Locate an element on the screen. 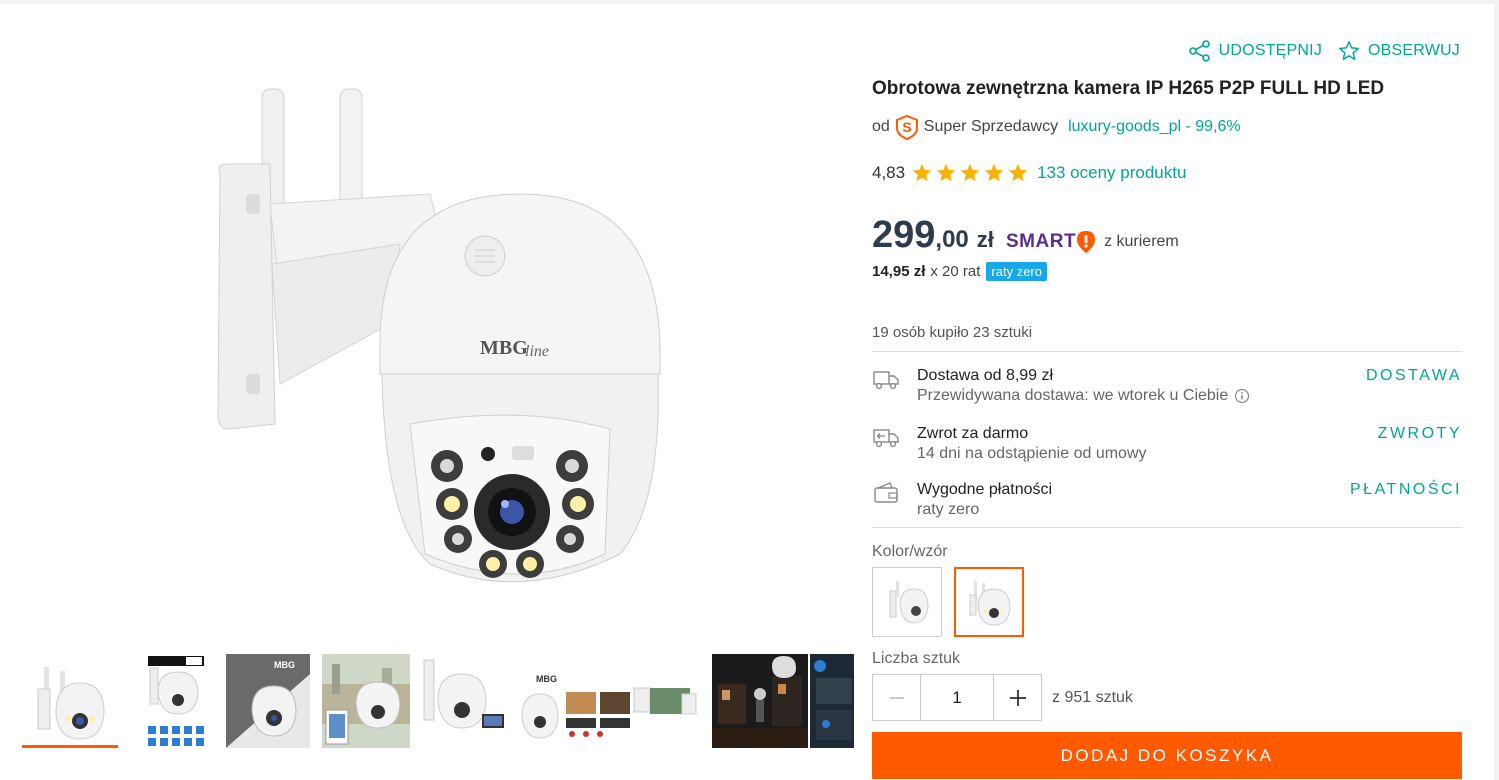 Image resolution: width=1499 pixels, height=780 pixels. star-outline-icon is located at coordinates (1349, 50).